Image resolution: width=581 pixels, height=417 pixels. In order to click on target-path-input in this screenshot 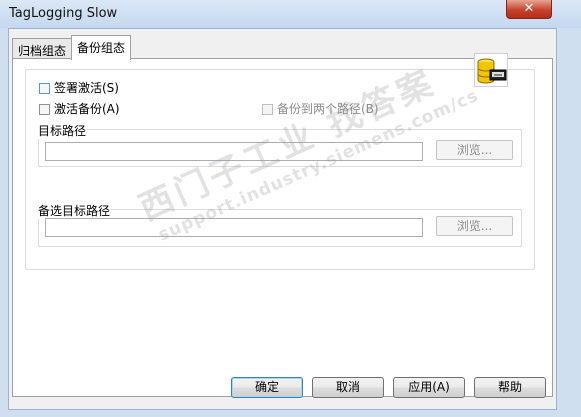, I will do `click(234, 151)`.